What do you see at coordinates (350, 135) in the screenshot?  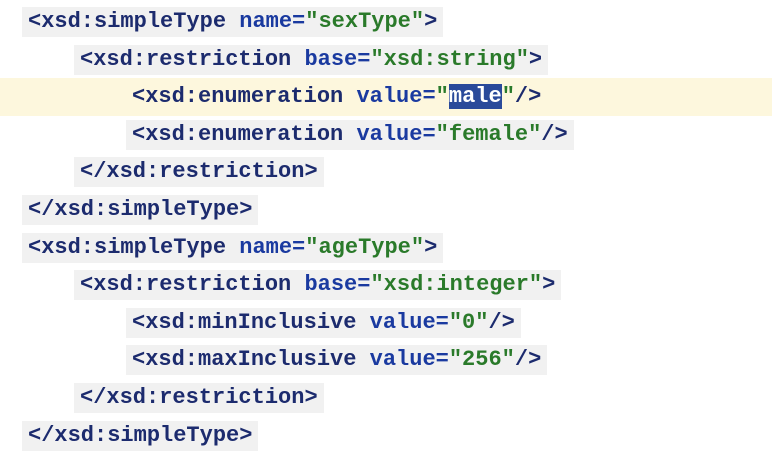 I see `code-text: <xsd:enumeration value="female"/>` at bounding box center [350, 135].